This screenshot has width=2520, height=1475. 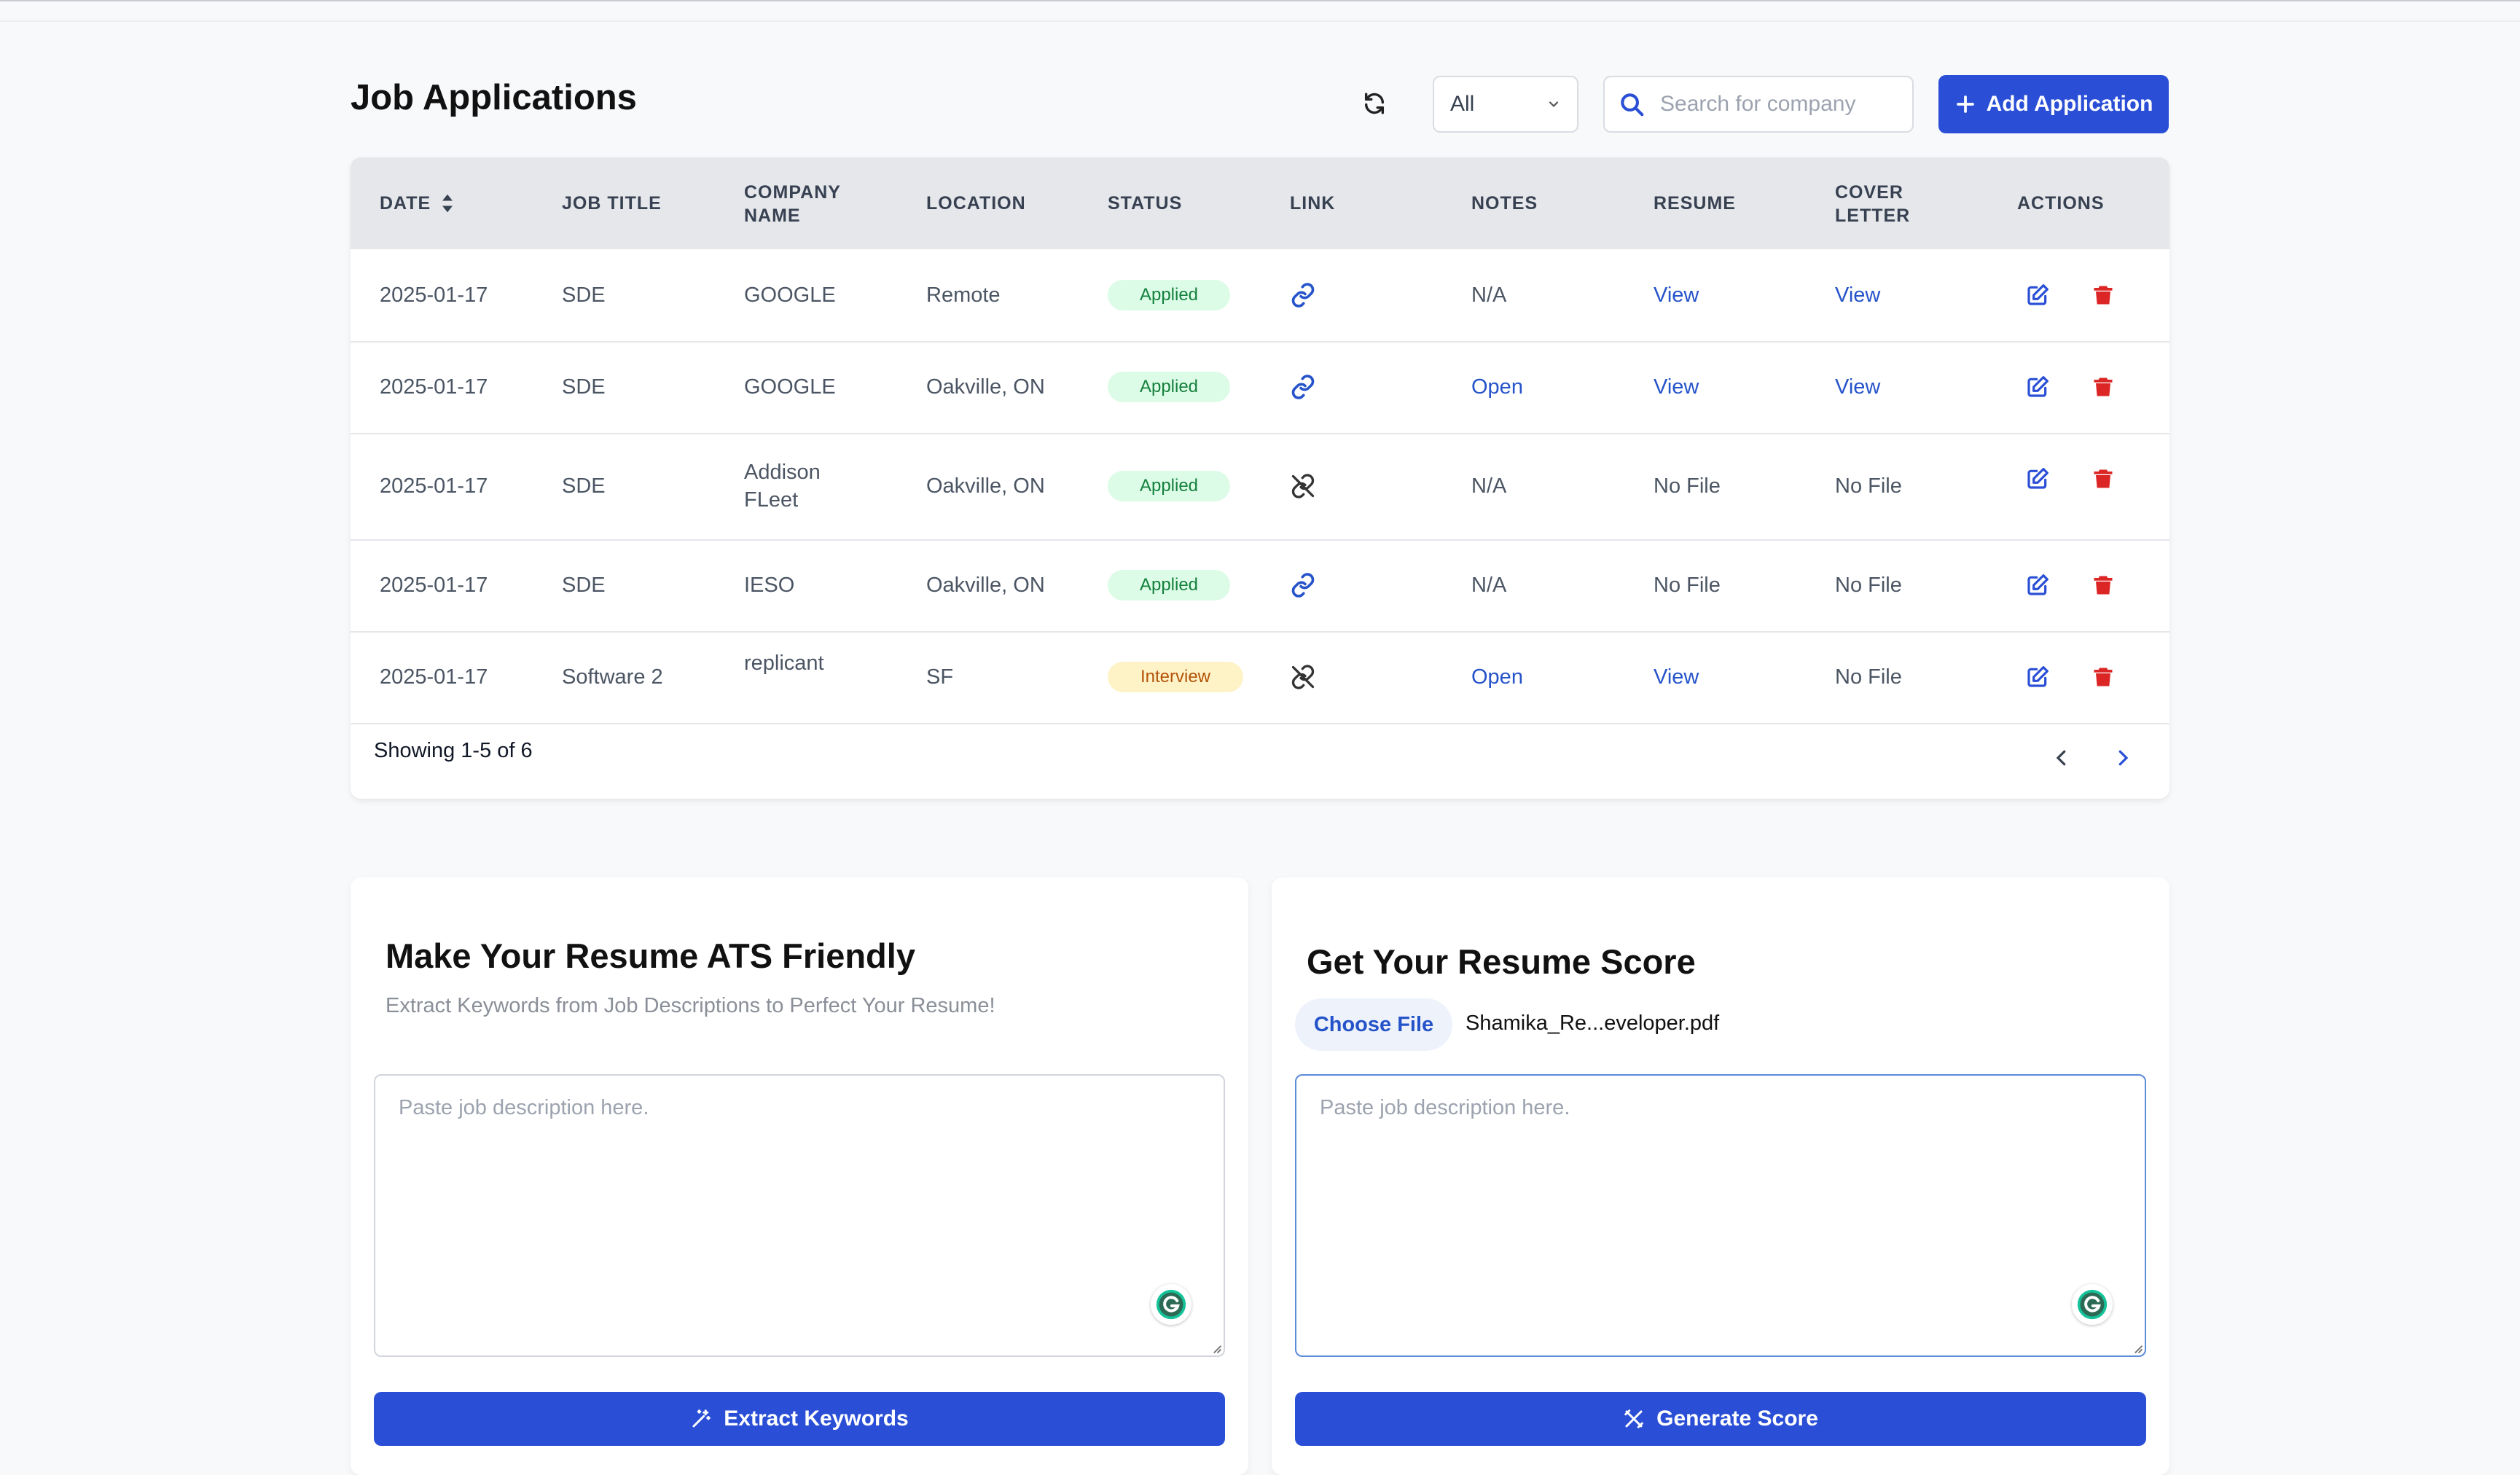 I want to click on page-title: Job Applications, so click(x=494, y=97).